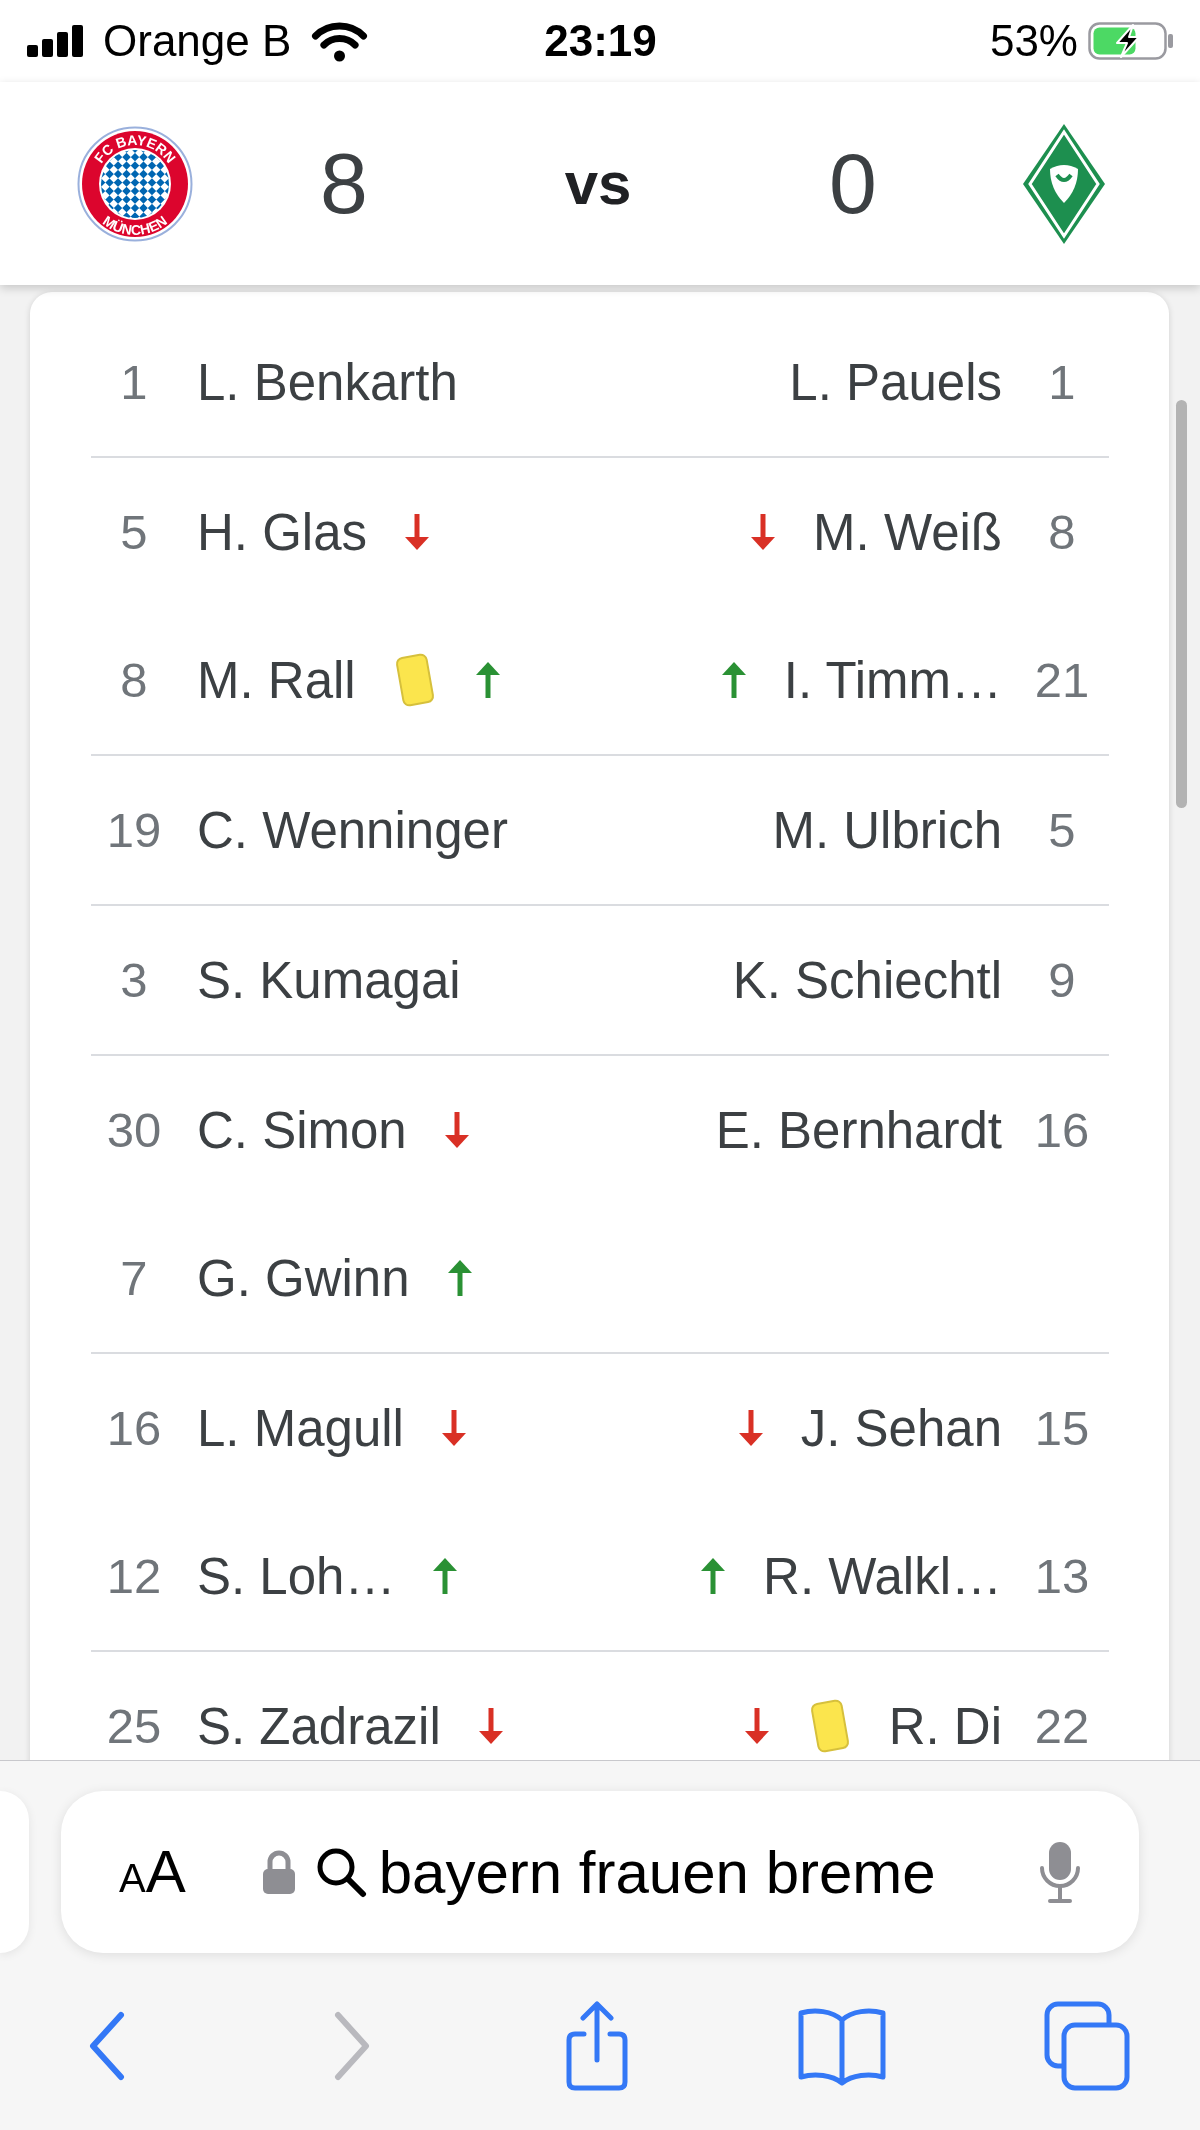 This screenshot has width=1200, height=2130. I want to click on shirt-number: 9, so click(1062, 980).